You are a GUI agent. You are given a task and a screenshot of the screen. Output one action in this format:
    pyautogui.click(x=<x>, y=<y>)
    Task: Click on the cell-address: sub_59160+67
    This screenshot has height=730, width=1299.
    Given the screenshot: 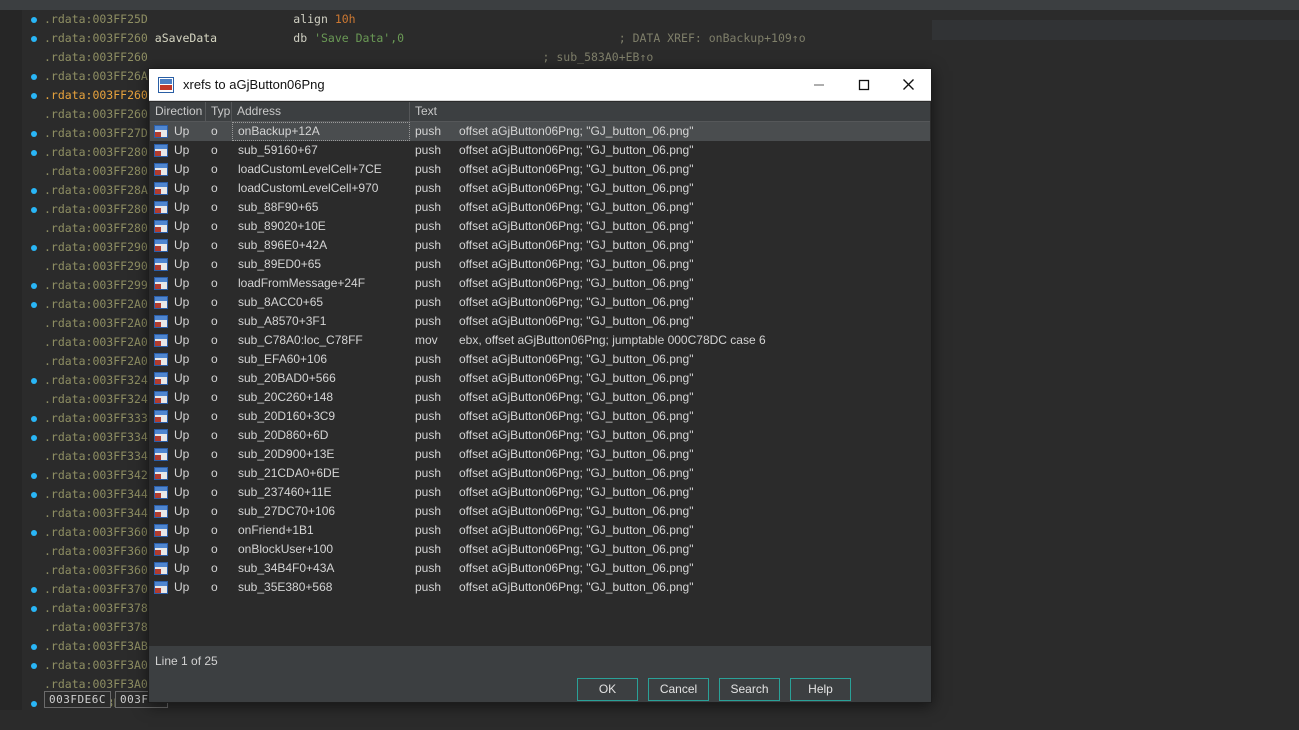 What is the action you would take?
    pyautogui.click(x=321, y=150)
    